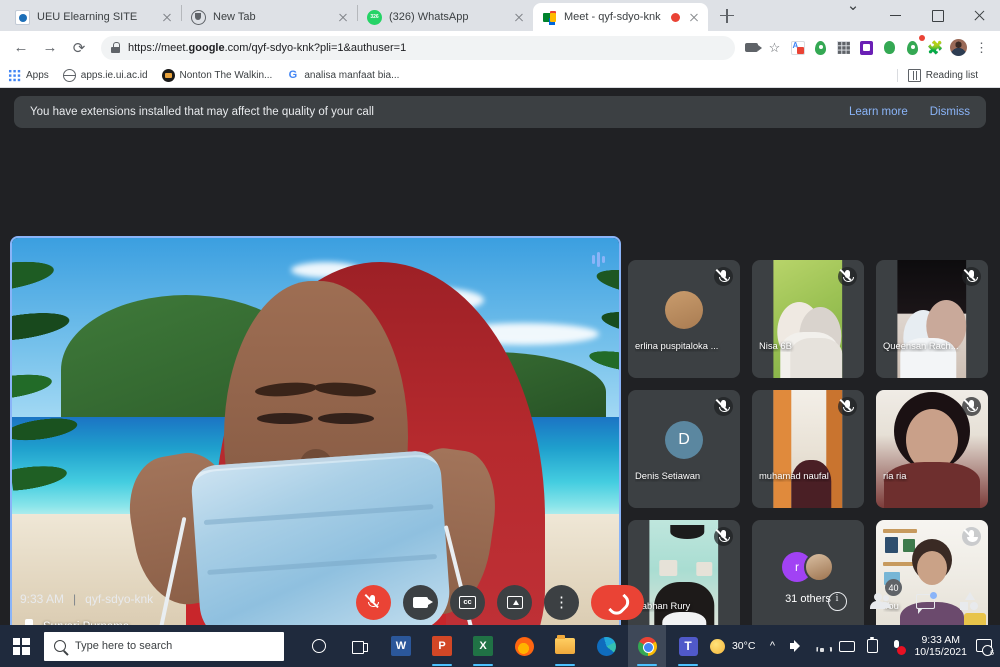  I want to click on recording-indicator-icon, so click(675, 17).